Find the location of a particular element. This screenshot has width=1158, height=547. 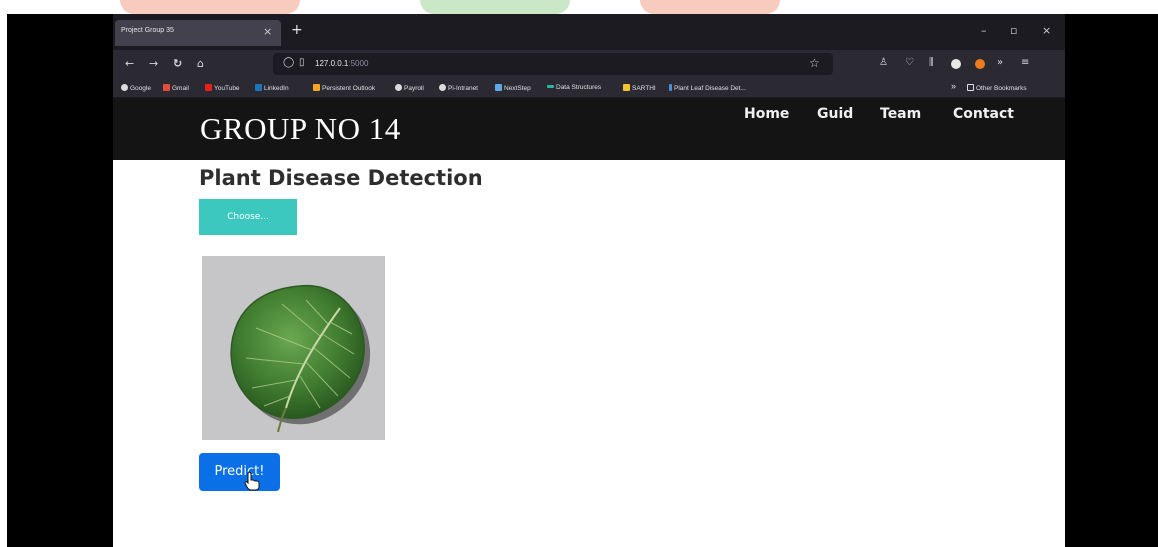

bookmark-data-structures: Data Structures is located at coordinates (574, 87).